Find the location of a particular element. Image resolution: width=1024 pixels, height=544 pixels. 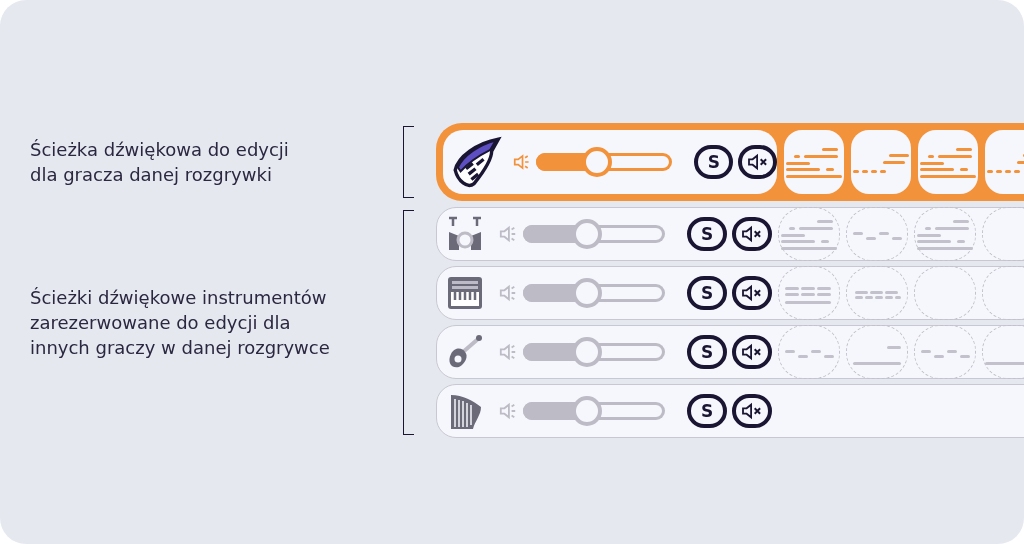

annotation-text: Ścieżki dźwiękowe instrumentów zarezerwowane do edycji dla innych graczy w danej rozgrywce is located at coordinates (180, 323).